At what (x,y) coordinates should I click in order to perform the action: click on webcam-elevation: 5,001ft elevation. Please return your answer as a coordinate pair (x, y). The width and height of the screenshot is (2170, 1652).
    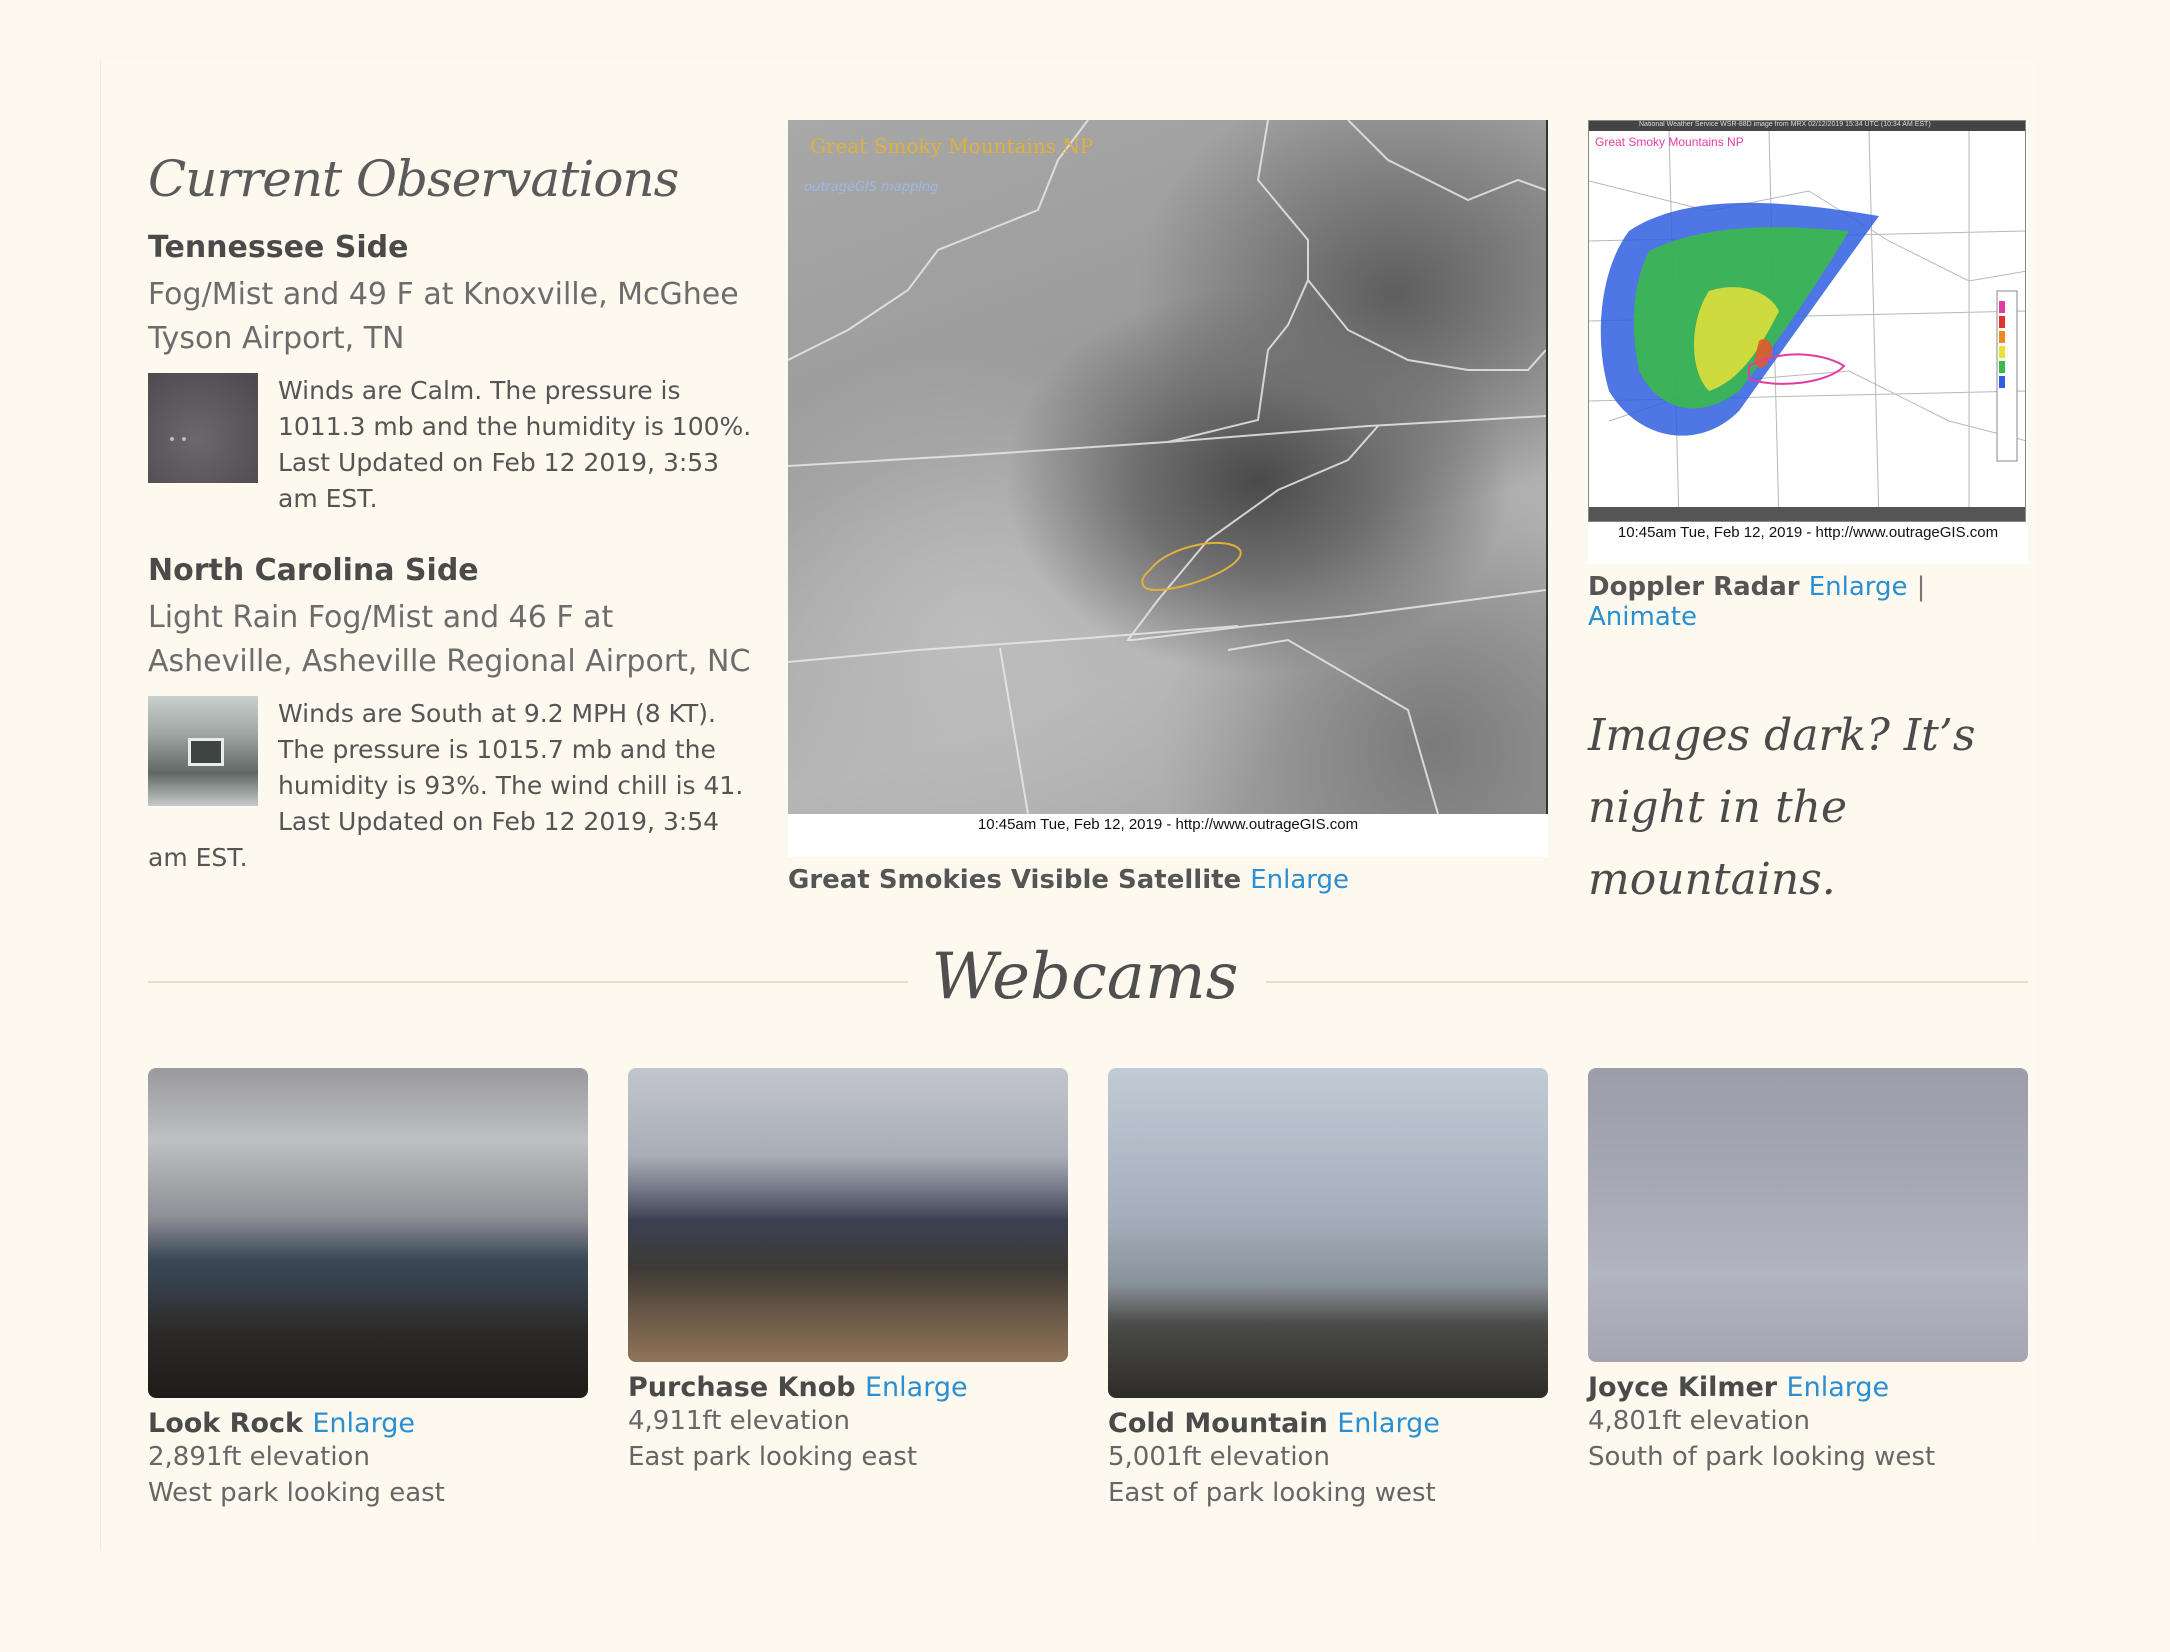
    Looking at the image, I should click on (1219, 1457).